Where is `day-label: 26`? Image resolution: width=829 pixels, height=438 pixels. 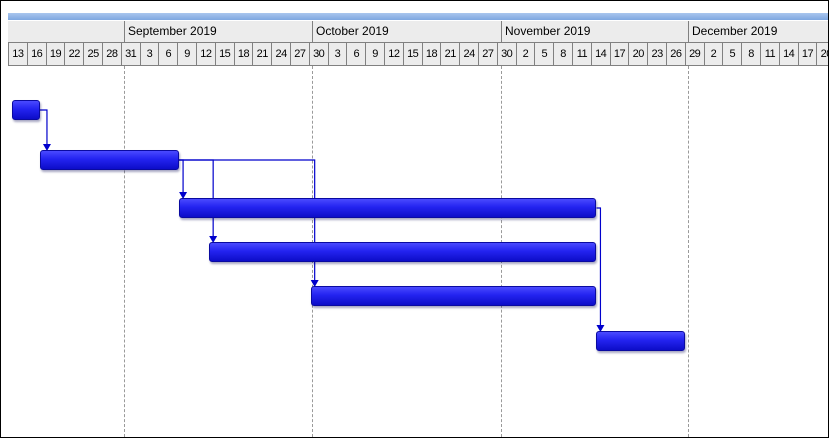
day-label: 26 is located at coordinates (675, 54).